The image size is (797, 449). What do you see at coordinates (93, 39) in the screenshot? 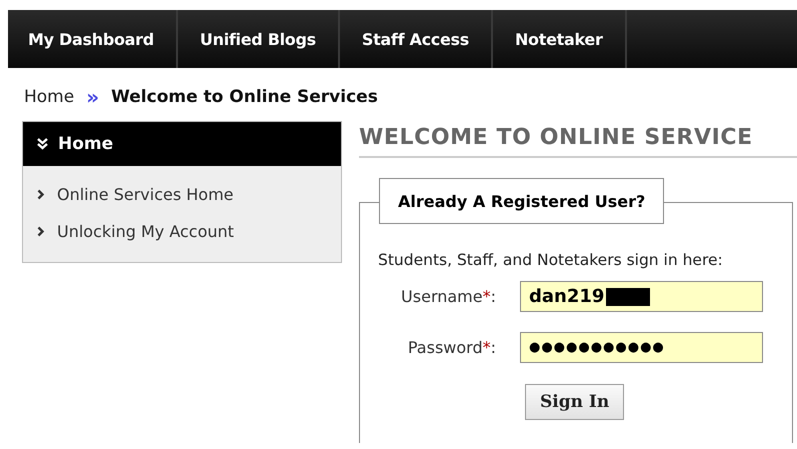
I see `nav-tab: My Dashboard` at bounding box center [93, 39].